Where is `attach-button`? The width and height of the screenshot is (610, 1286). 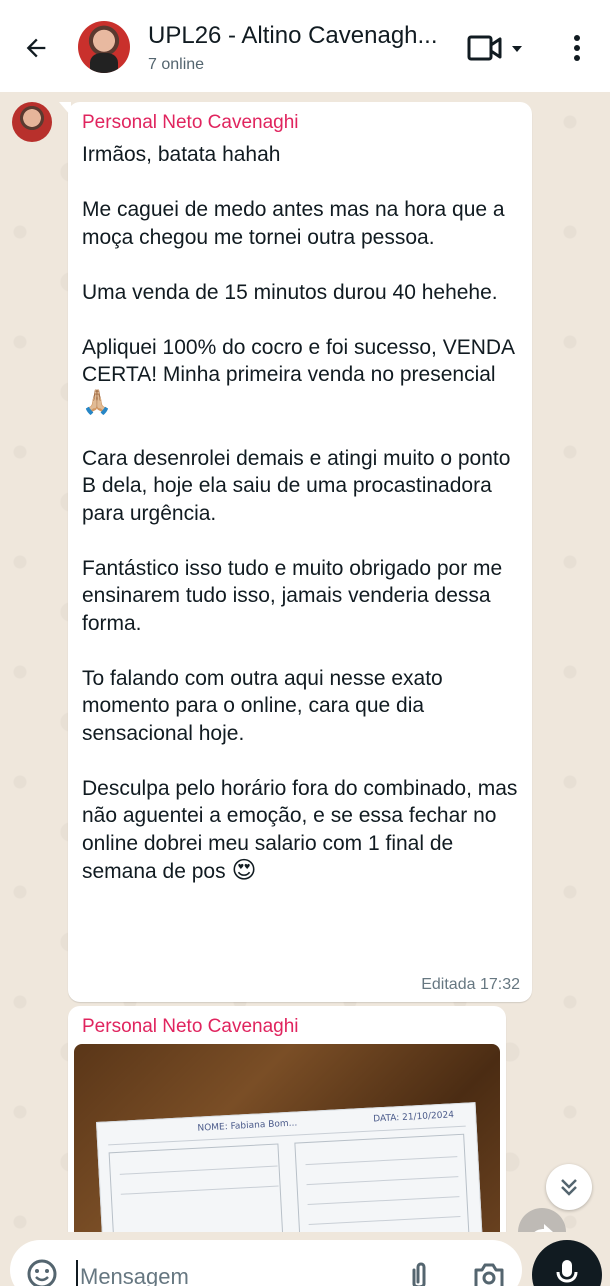
attach-button is located at coordinates (419, 1273).